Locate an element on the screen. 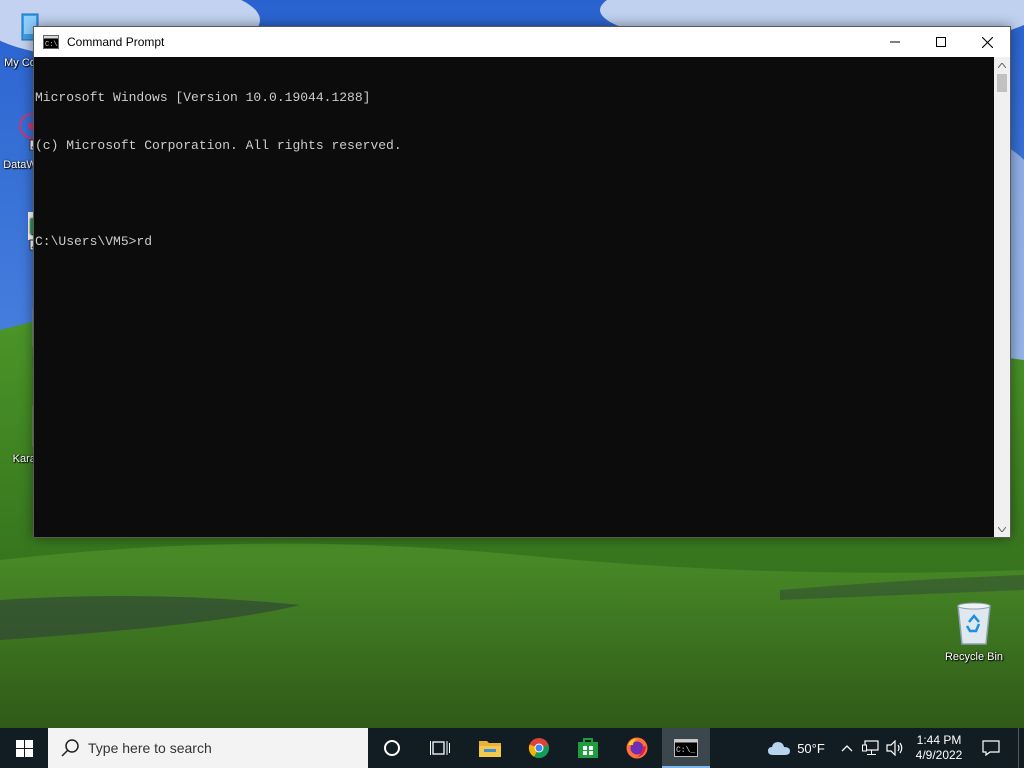 The image size is (1024, 768). recycle-bin-icon is located at coordinates (974, 623).